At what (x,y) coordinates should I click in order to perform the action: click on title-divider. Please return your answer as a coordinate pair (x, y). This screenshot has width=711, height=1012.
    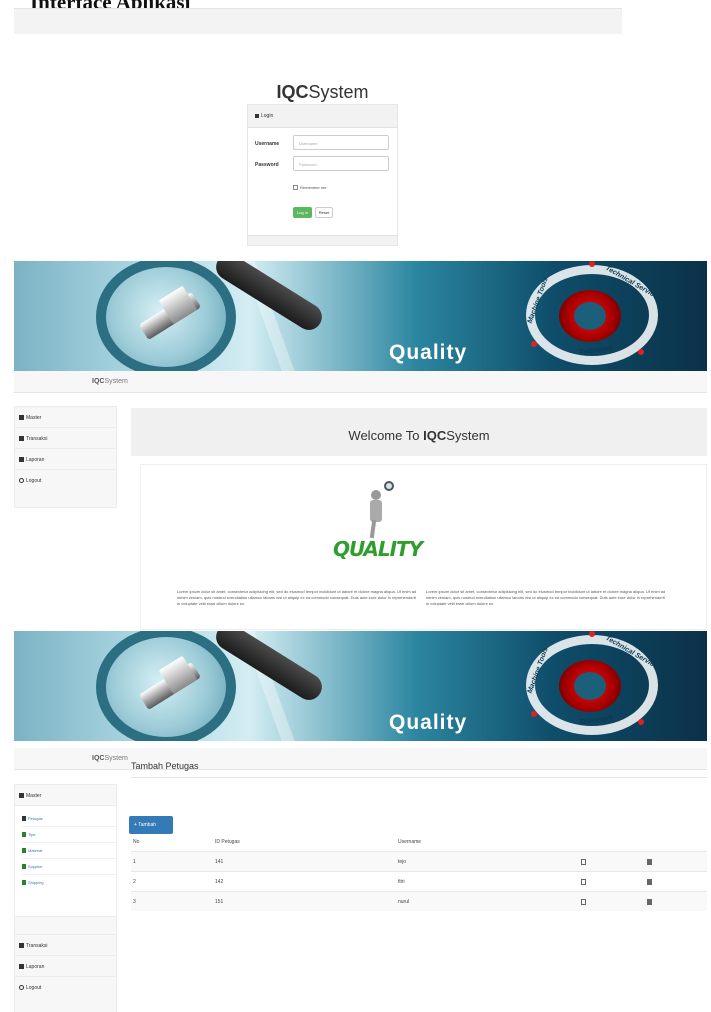
    Looking at the image, I should click on (419, 777).